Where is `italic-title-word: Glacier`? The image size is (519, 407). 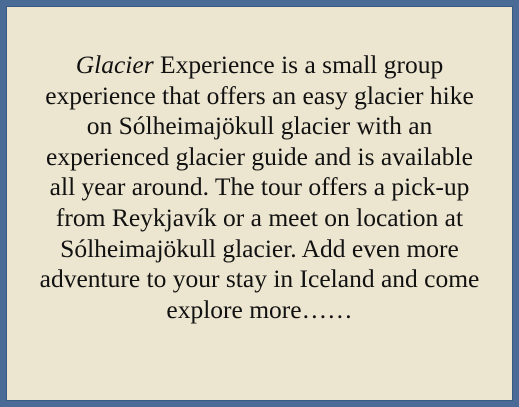
italic-title-word: Glacier is located at coordinates (114, 64).